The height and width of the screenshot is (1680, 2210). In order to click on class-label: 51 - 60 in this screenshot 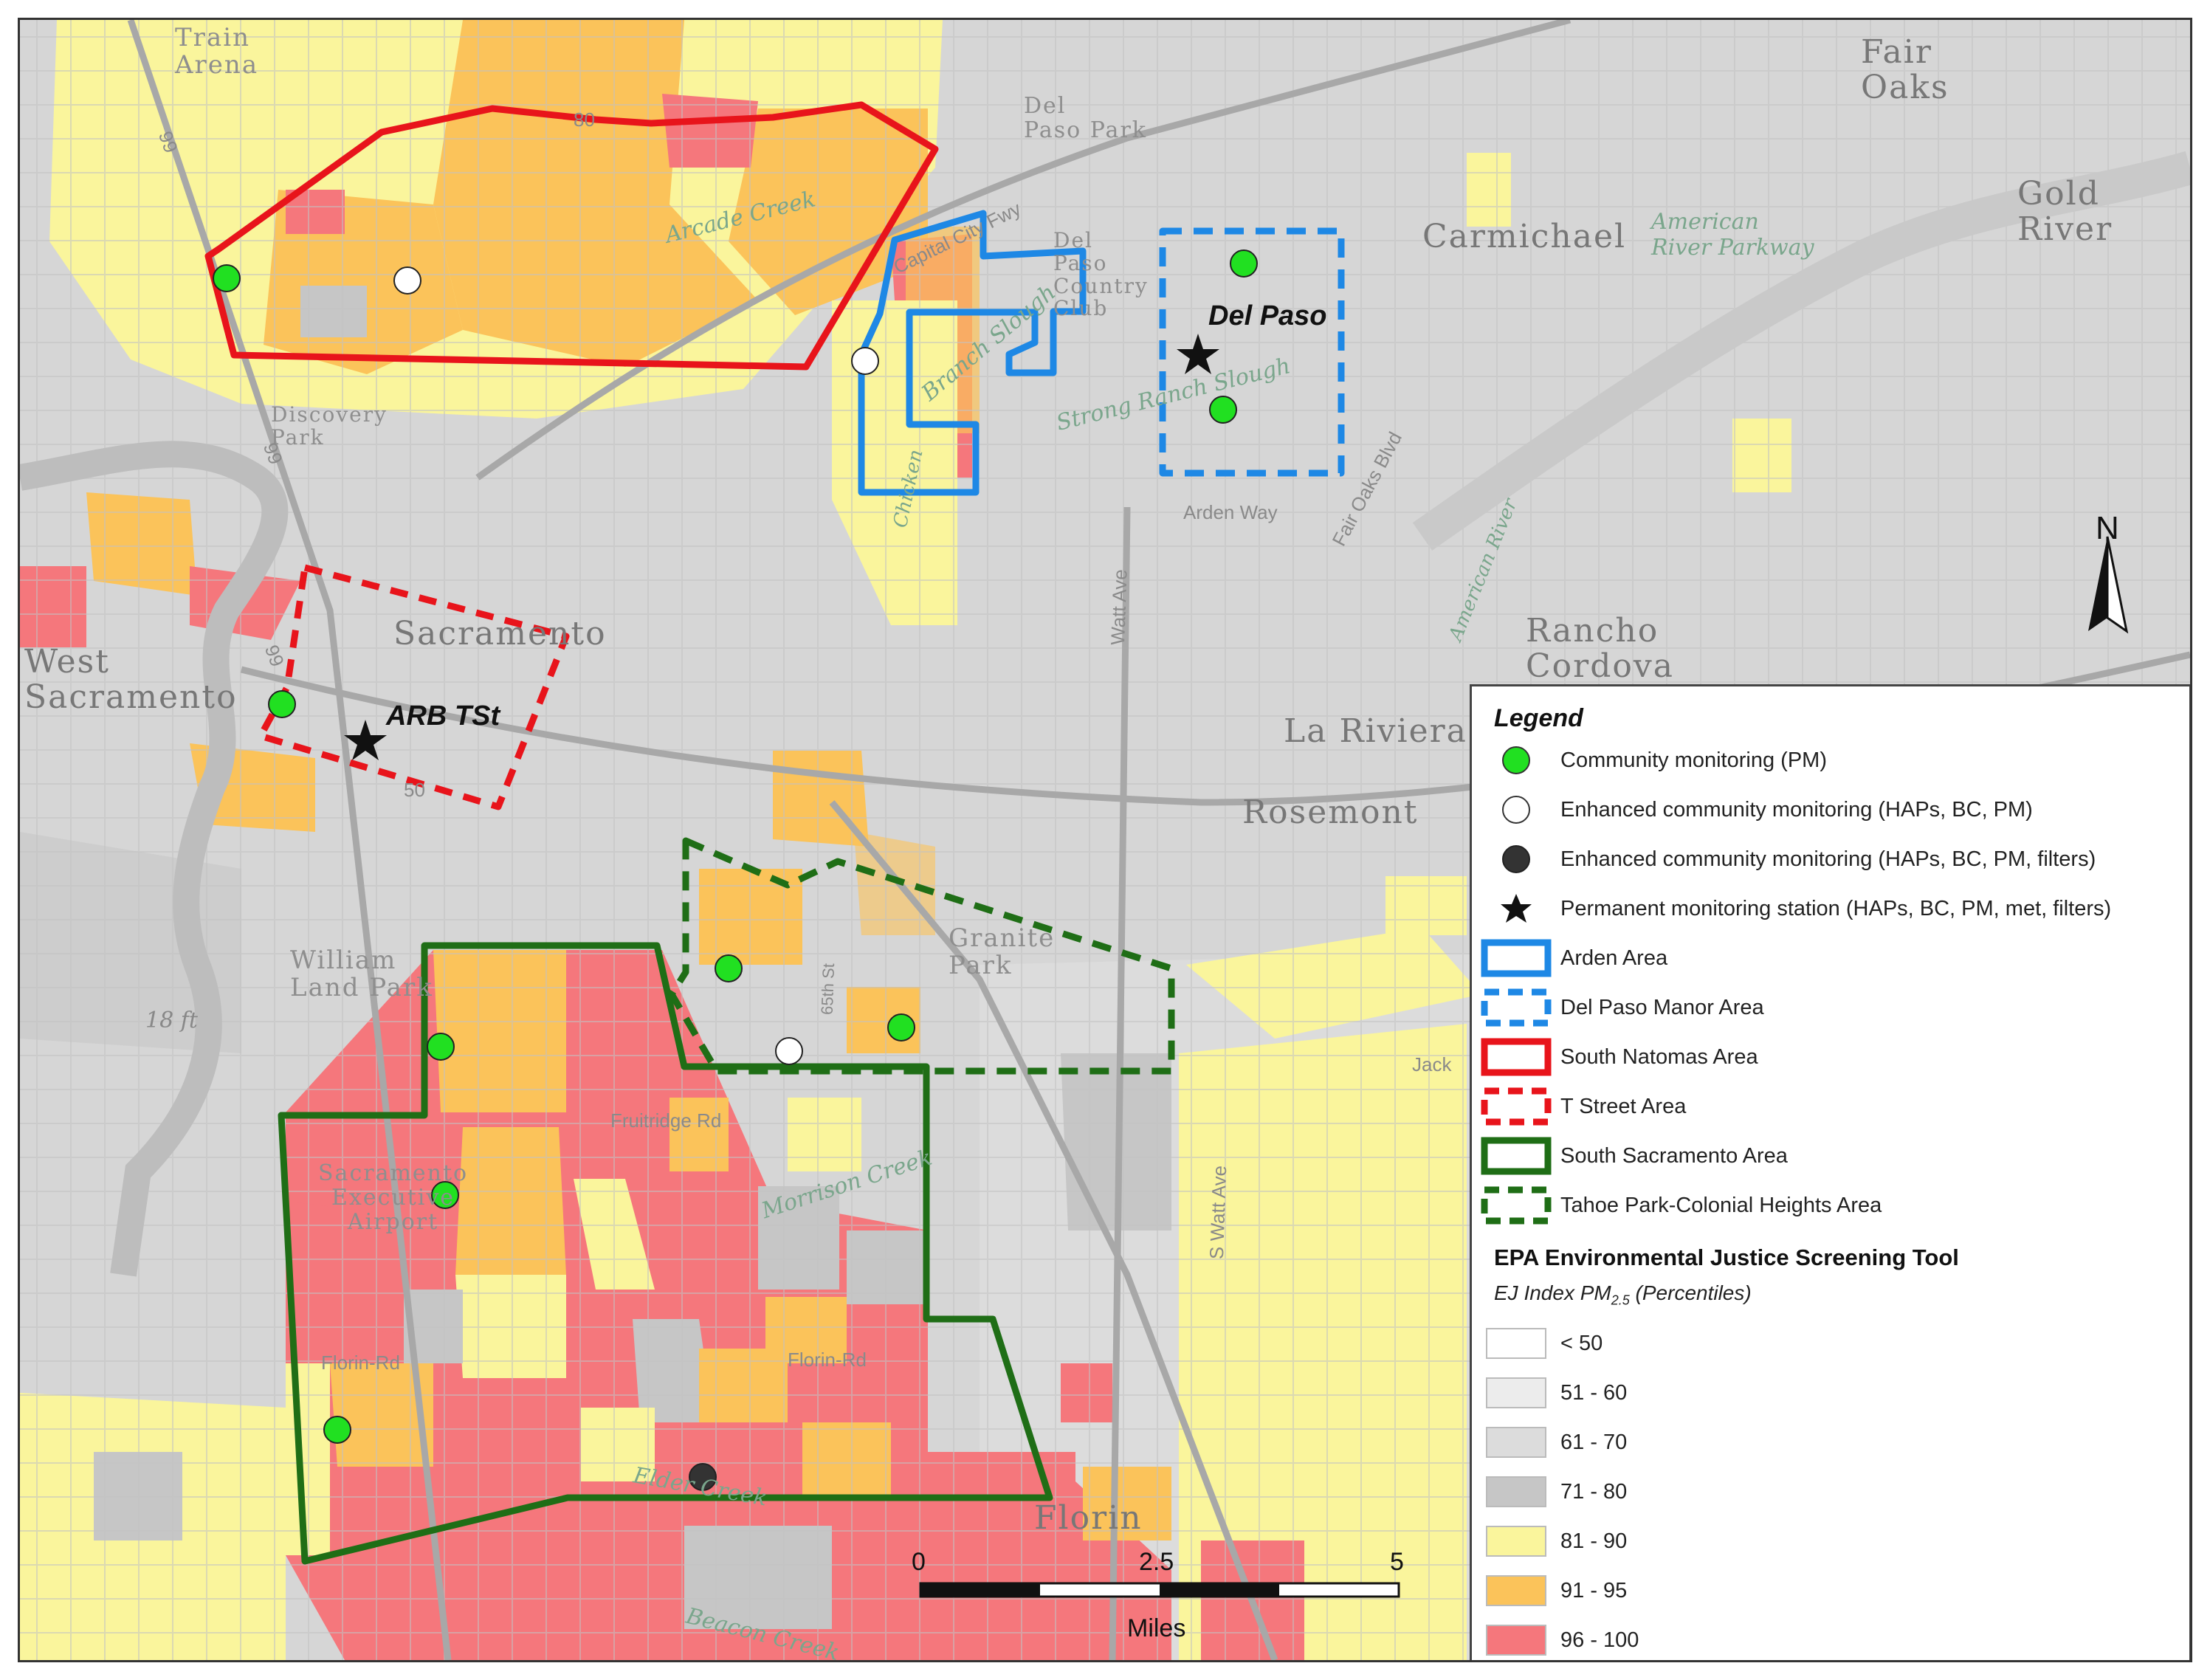, I will do `click(1594, 1392)`.